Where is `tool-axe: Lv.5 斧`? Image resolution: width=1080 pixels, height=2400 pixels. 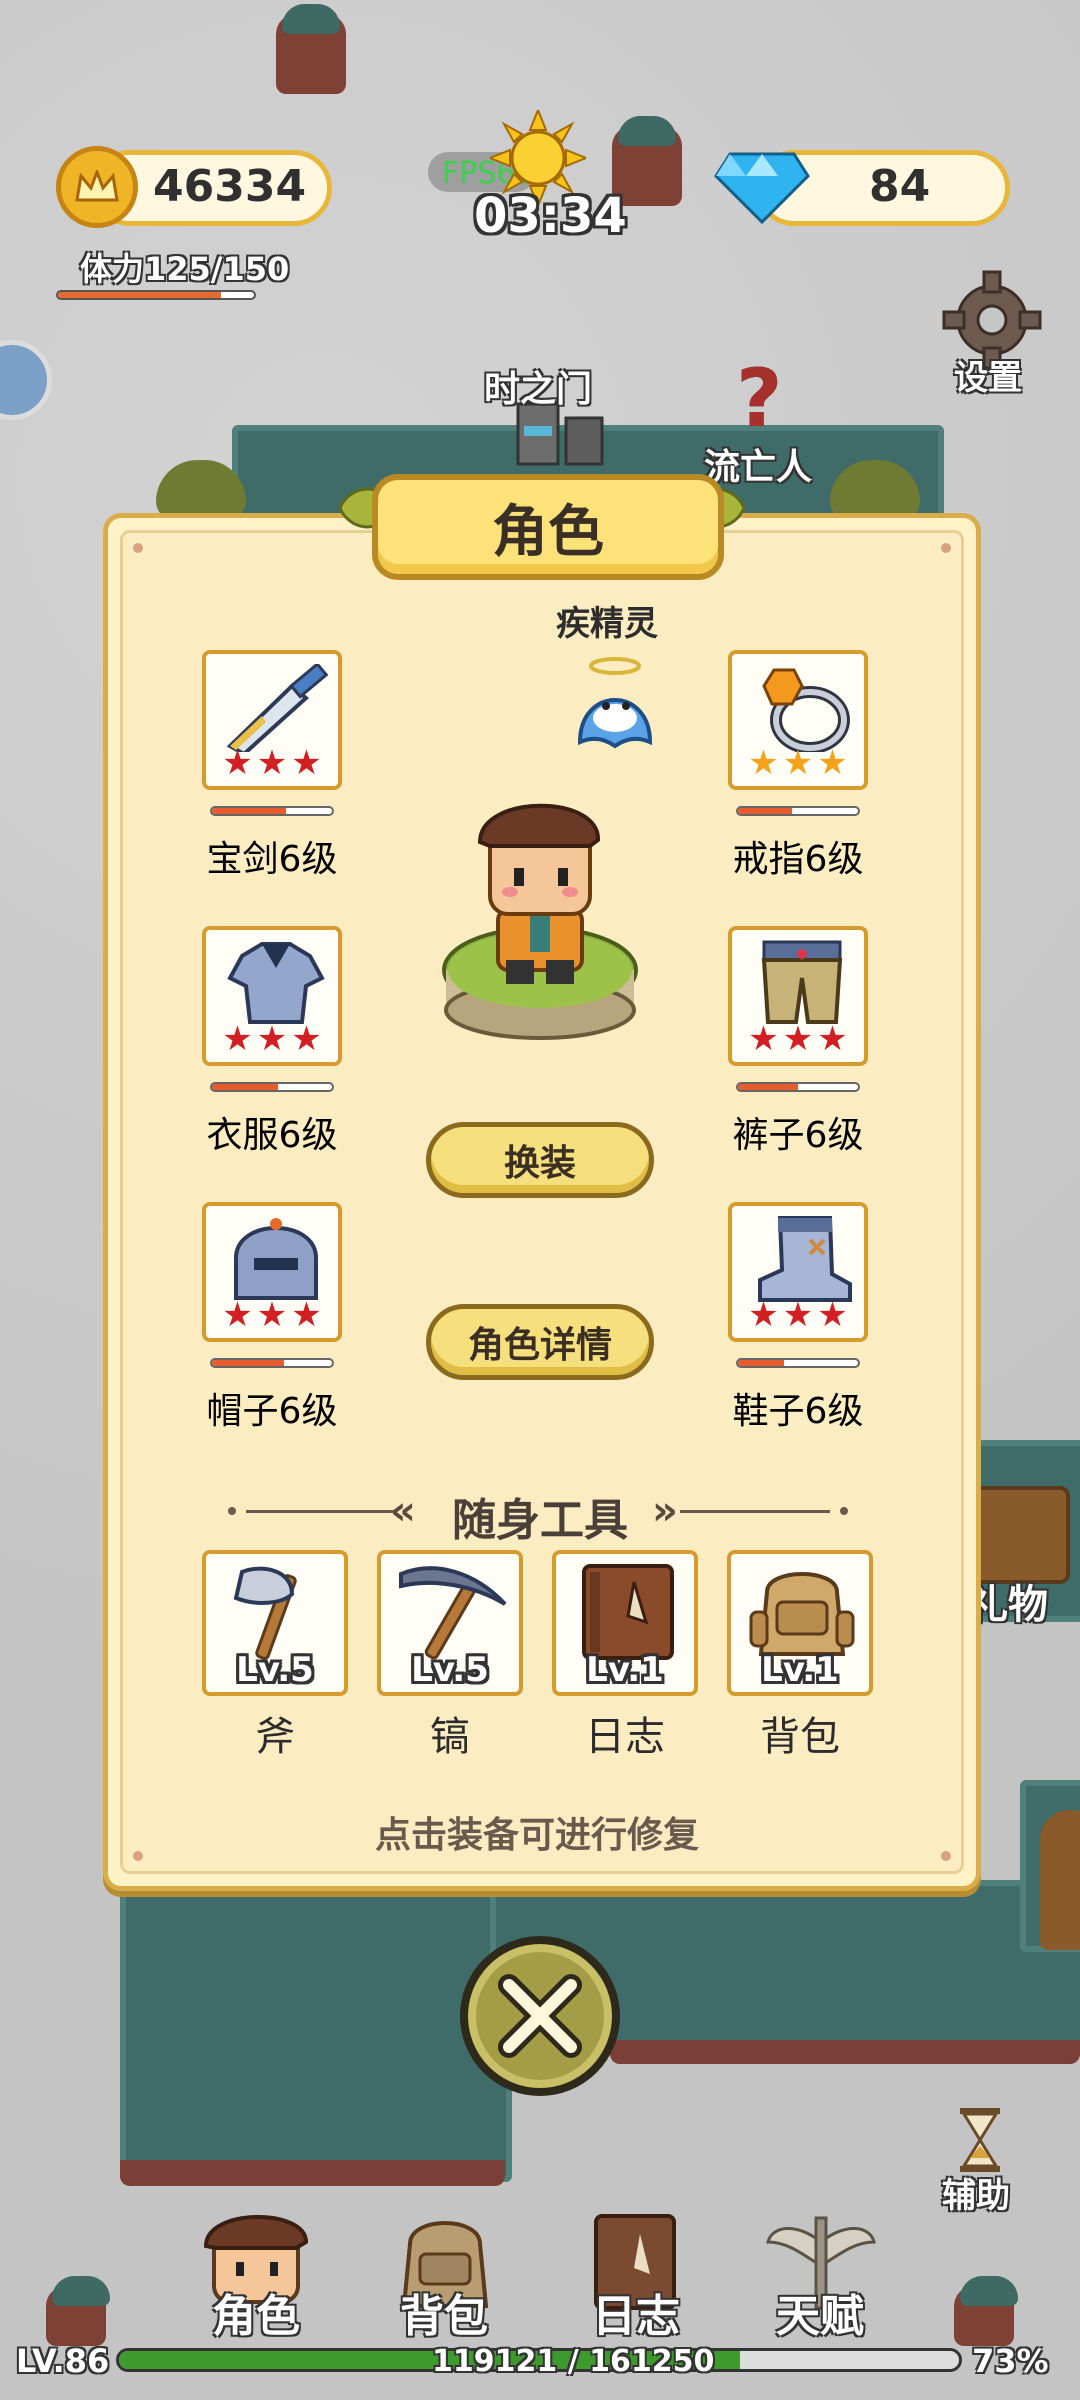
tool-axe: Lv.5 斧 is located at coordinates (275, 1656).